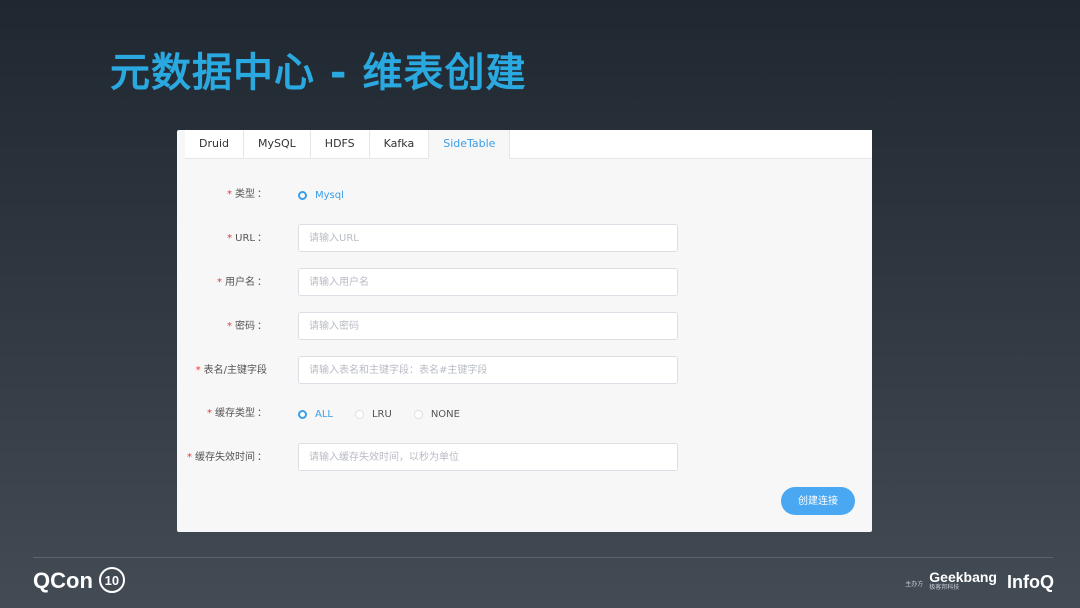 The width and height of the screenshot is (1080, 608). I want to click on tab-bar: Druid MySQL HDFS Kafka SideTable, so click(528, 144).